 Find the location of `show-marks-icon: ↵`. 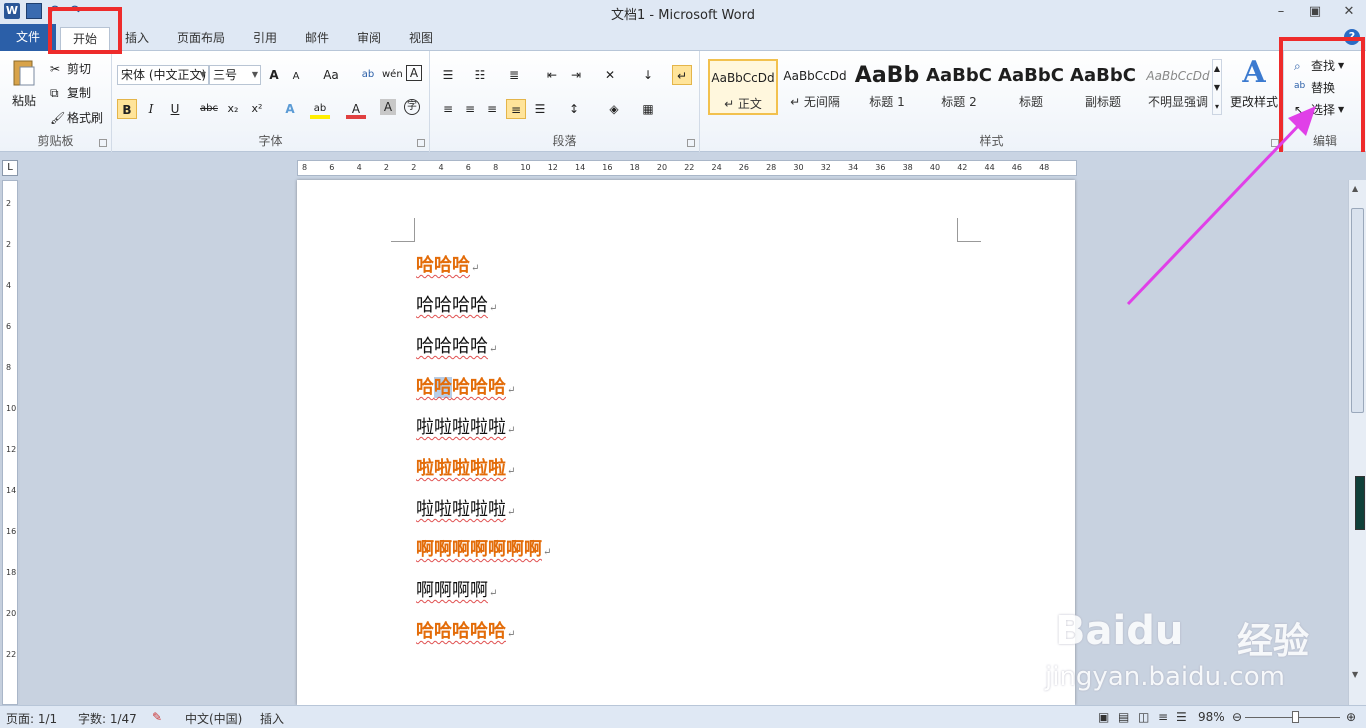

show-marks-icon: ↵ is located at coordinates (682, 75).